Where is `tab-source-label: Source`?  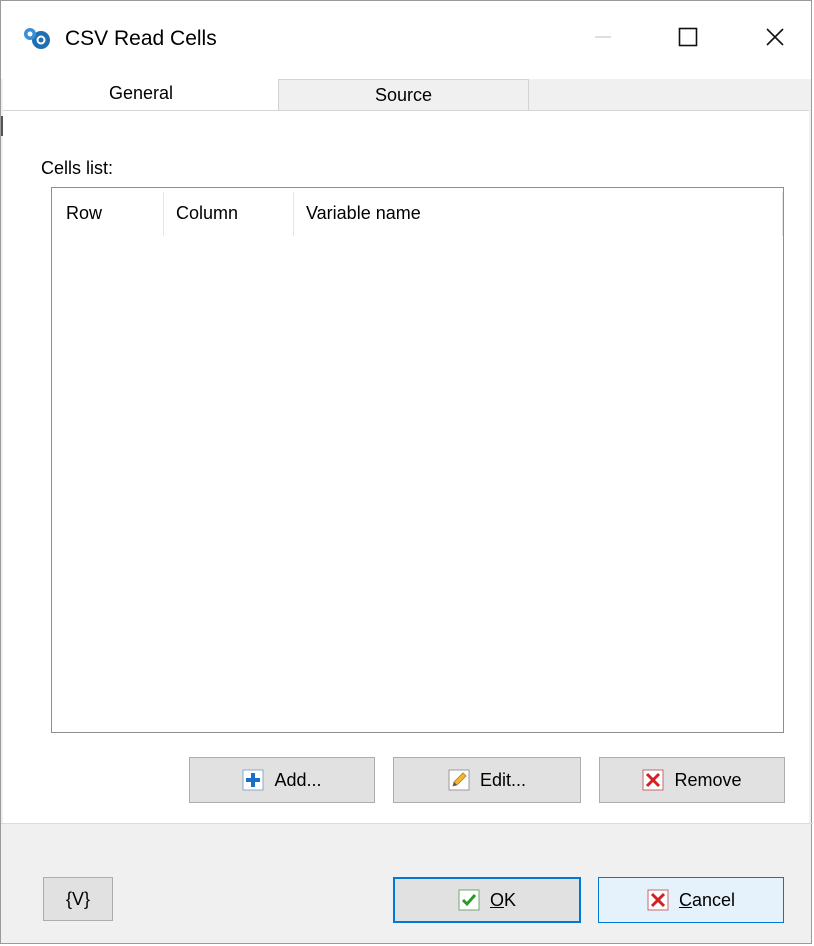 tab-source-label: Source is located at coordinates (403, 95).